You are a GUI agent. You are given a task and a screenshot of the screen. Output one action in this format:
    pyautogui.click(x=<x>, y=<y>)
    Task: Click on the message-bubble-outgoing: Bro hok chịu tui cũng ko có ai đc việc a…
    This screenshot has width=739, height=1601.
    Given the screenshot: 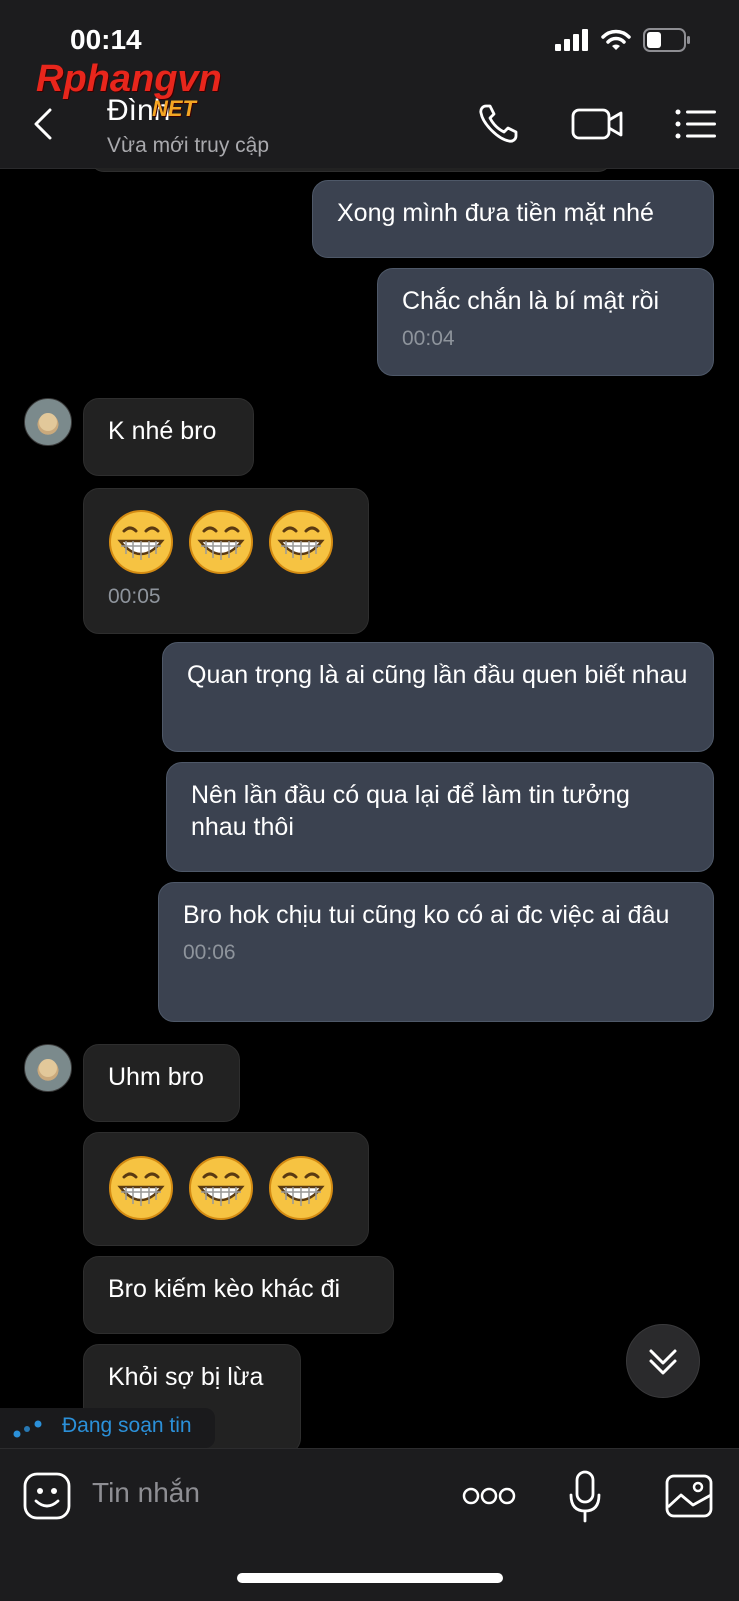 What is the action you would take?
    pyautogui.click(x=436, y=952)
    